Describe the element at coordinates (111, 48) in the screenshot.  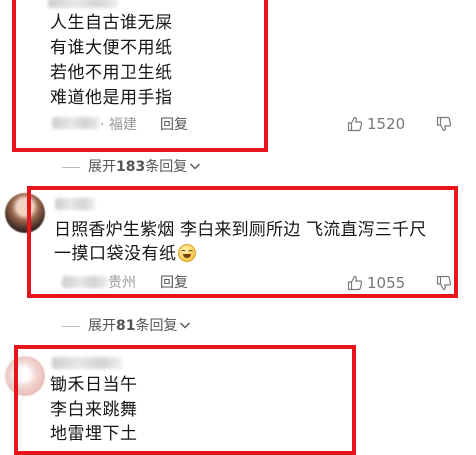
I see `comment-line: 有谁大便不用纸` at that location.